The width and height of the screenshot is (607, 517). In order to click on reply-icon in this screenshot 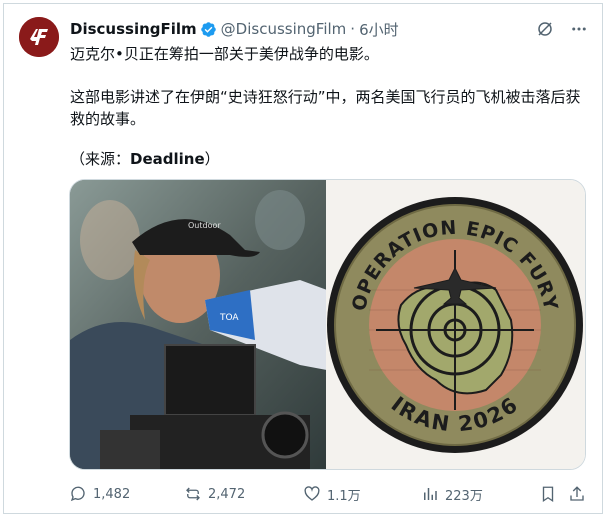, I will do `click(77, 494)`.